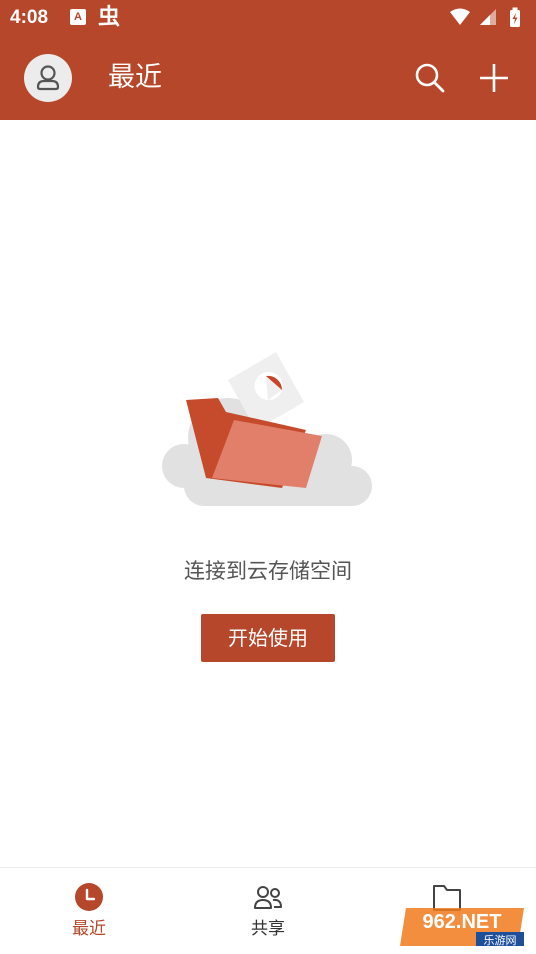  I want to click on watermark-main-text: 962.NET, so click(462, 922).